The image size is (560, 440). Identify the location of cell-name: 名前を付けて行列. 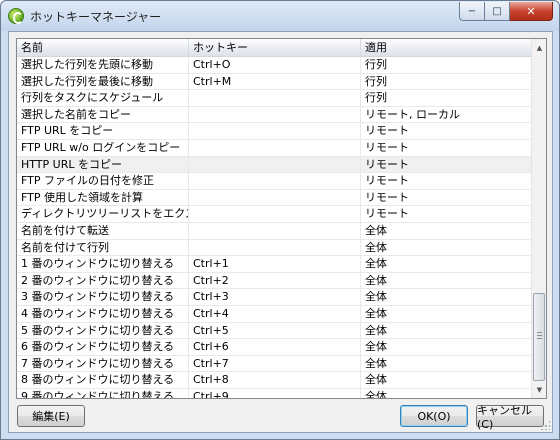
(103, 247).